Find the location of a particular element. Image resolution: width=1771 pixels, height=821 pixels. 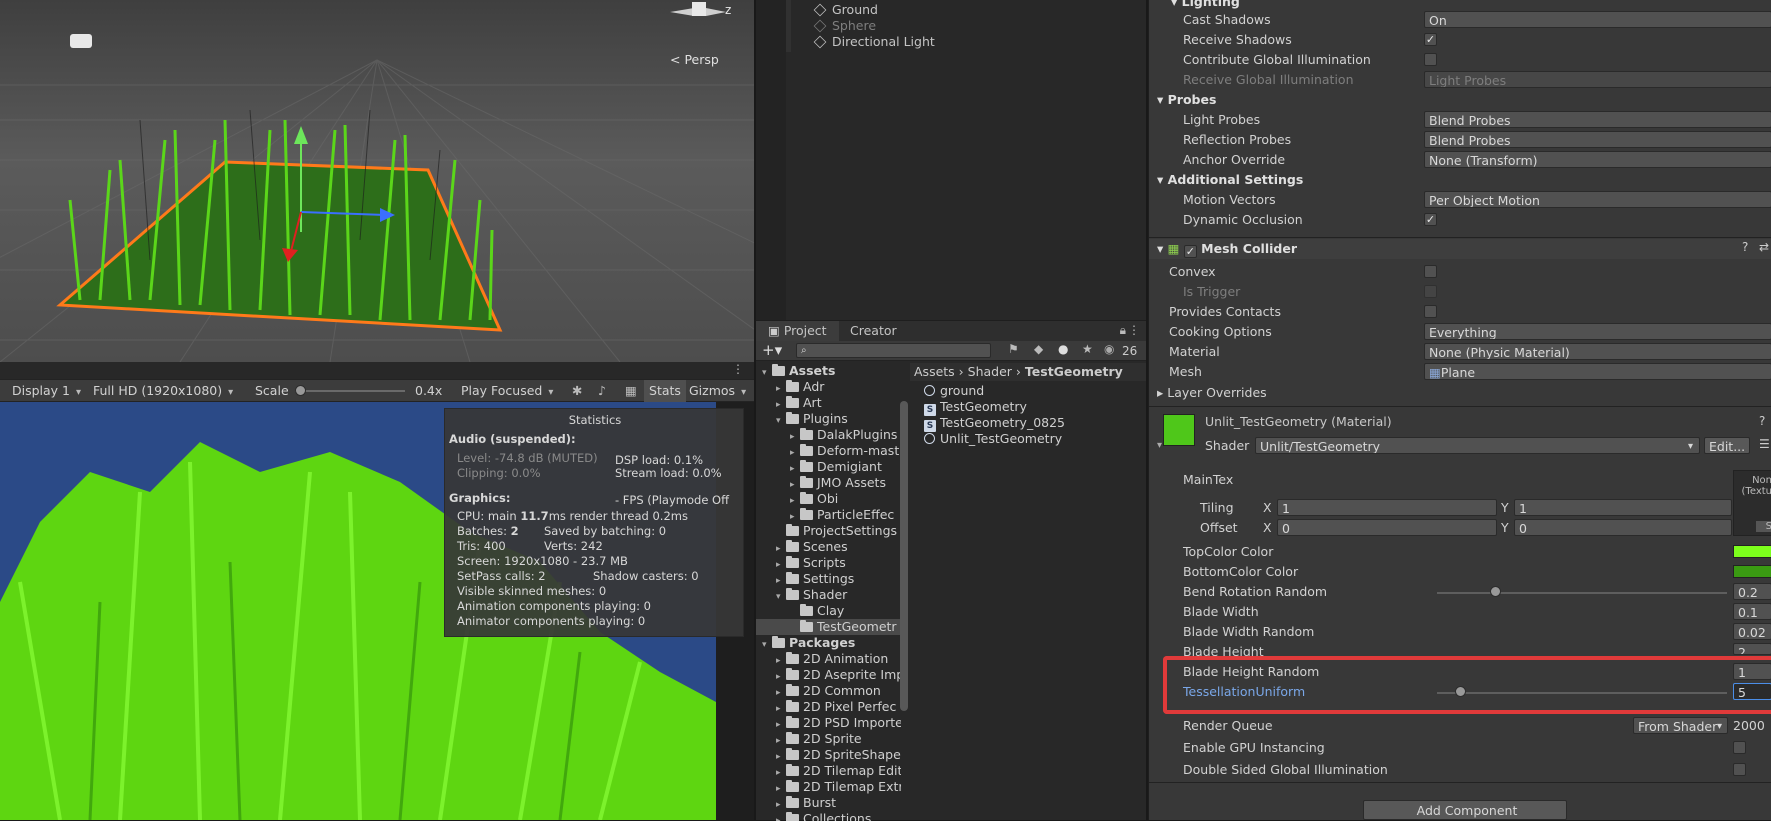

provides-contacts-checkbox is located at coordinates (1430, 311).